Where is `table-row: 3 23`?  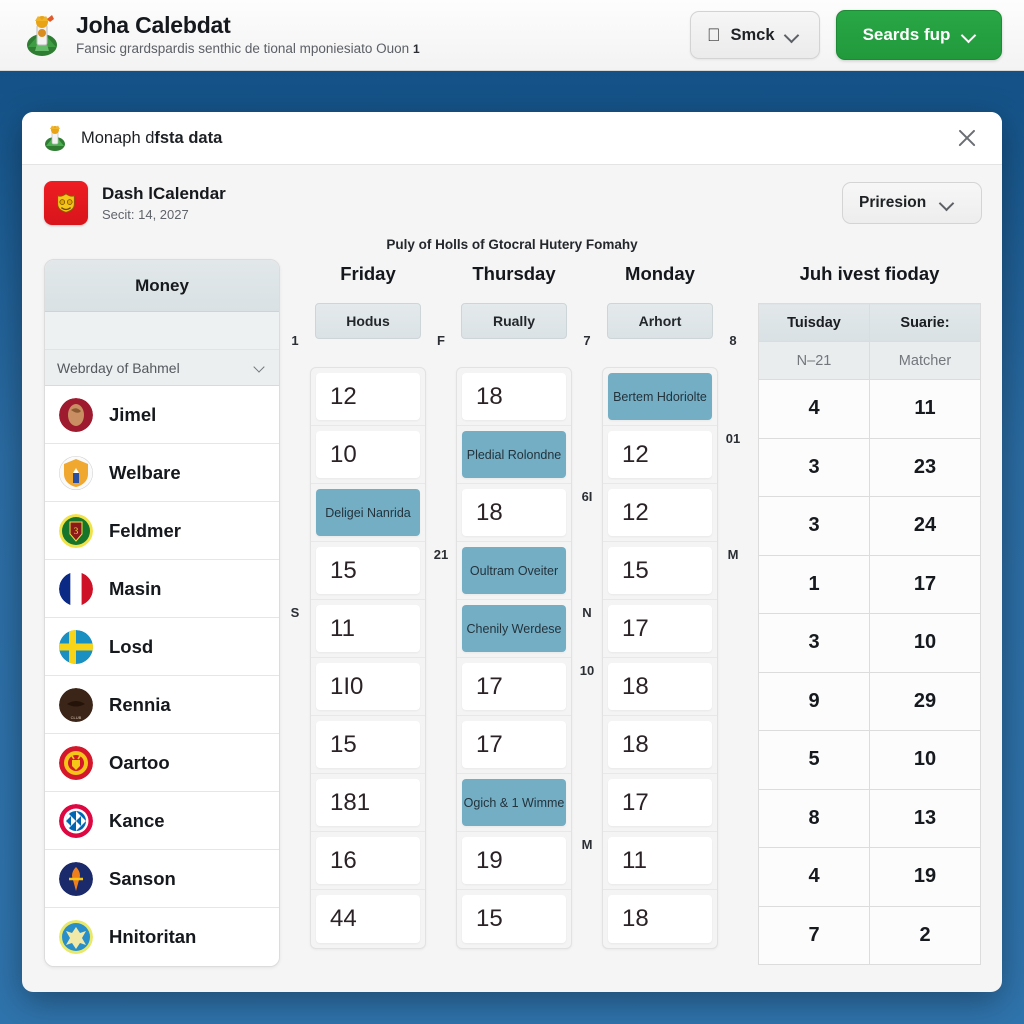 table-row: 3 23 is located at coordinates (869, 467).